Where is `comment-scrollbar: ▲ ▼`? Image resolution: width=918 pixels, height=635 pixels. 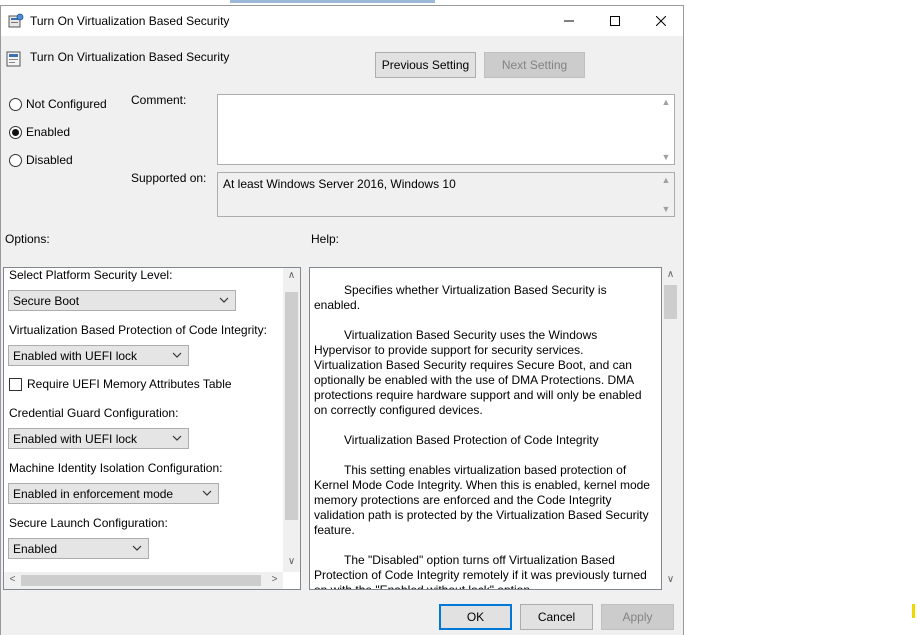 comment-scrollbar: ▲ ▼ is located at coordinates (666, 129).